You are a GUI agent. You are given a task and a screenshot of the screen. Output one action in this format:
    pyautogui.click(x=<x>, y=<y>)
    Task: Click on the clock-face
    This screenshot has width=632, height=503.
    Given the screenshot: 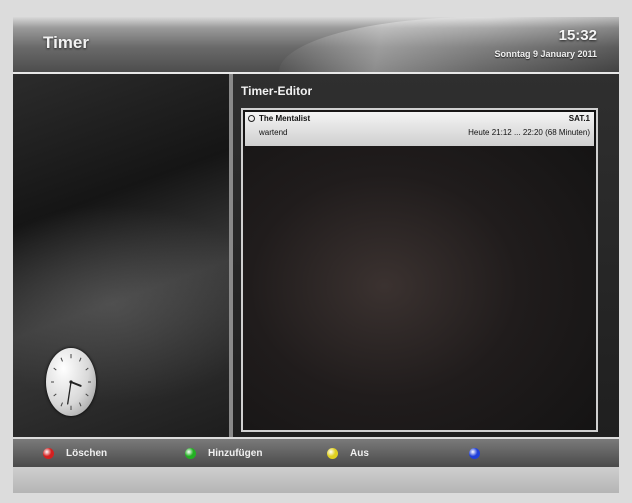 What is the action you would take?
    pyautogui.click(x=71, y=382)
    